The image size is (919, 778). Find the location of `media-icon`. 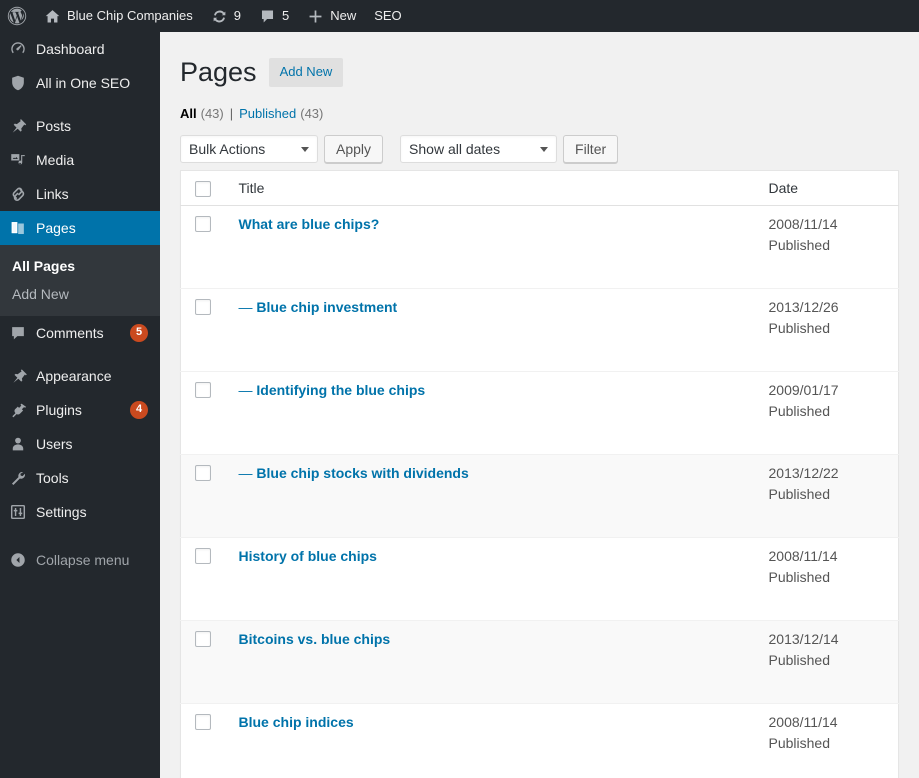

media-icon is located at coordinates (18, 160).